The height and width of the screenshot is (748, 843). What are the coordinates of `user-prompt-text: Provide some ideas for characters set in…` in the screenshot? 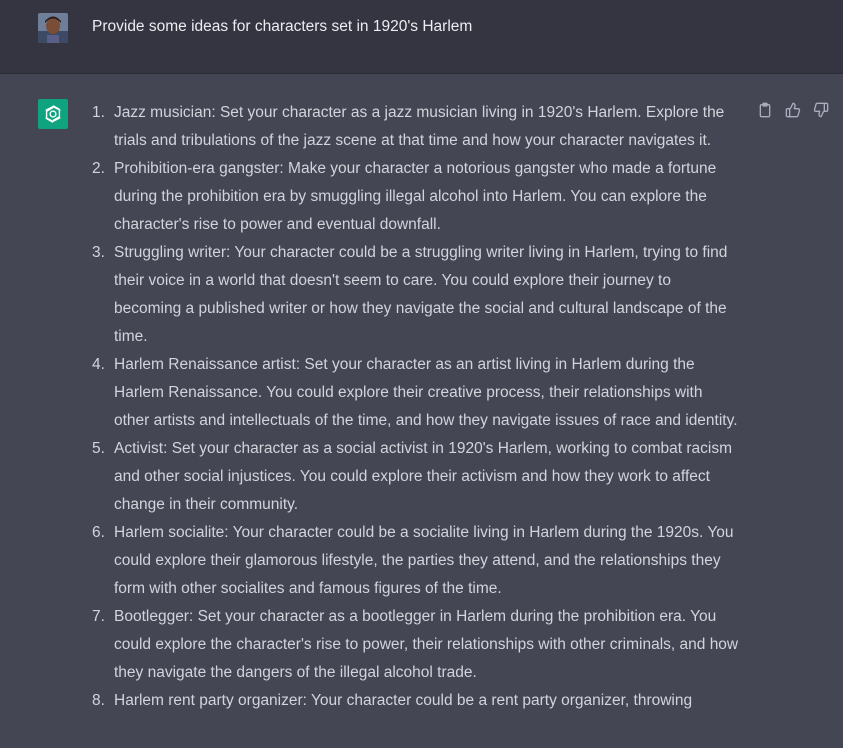 It's located at (282, 26).